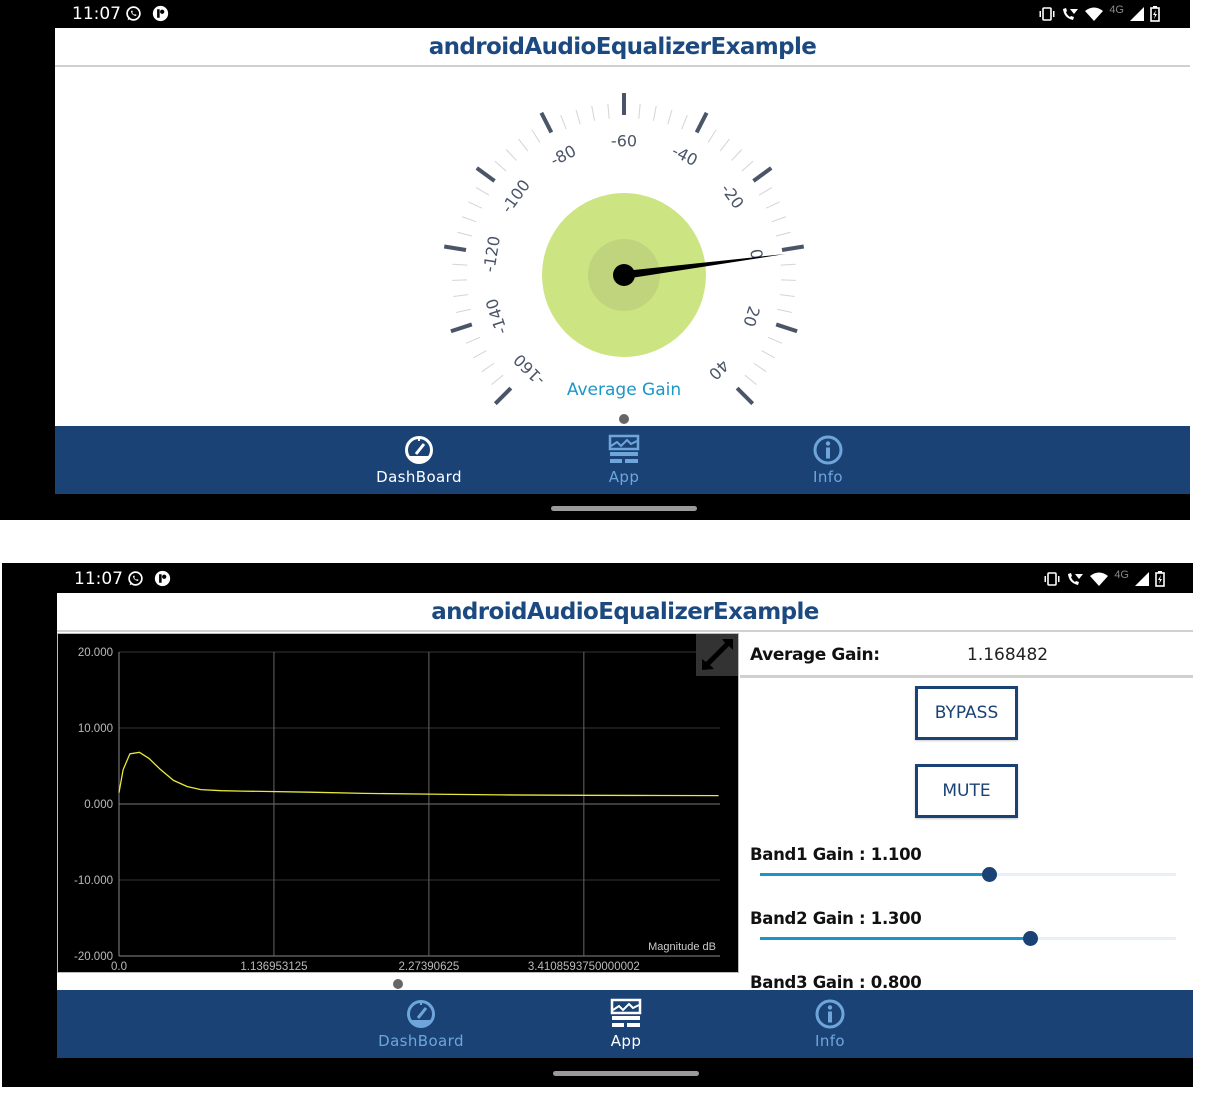 The height and width of the screenshot is (1096, 1208). Describe the element at coordinates (584, 966) in the screenshot. I see `x-tick-label: 3.4108593750000002` at that location.